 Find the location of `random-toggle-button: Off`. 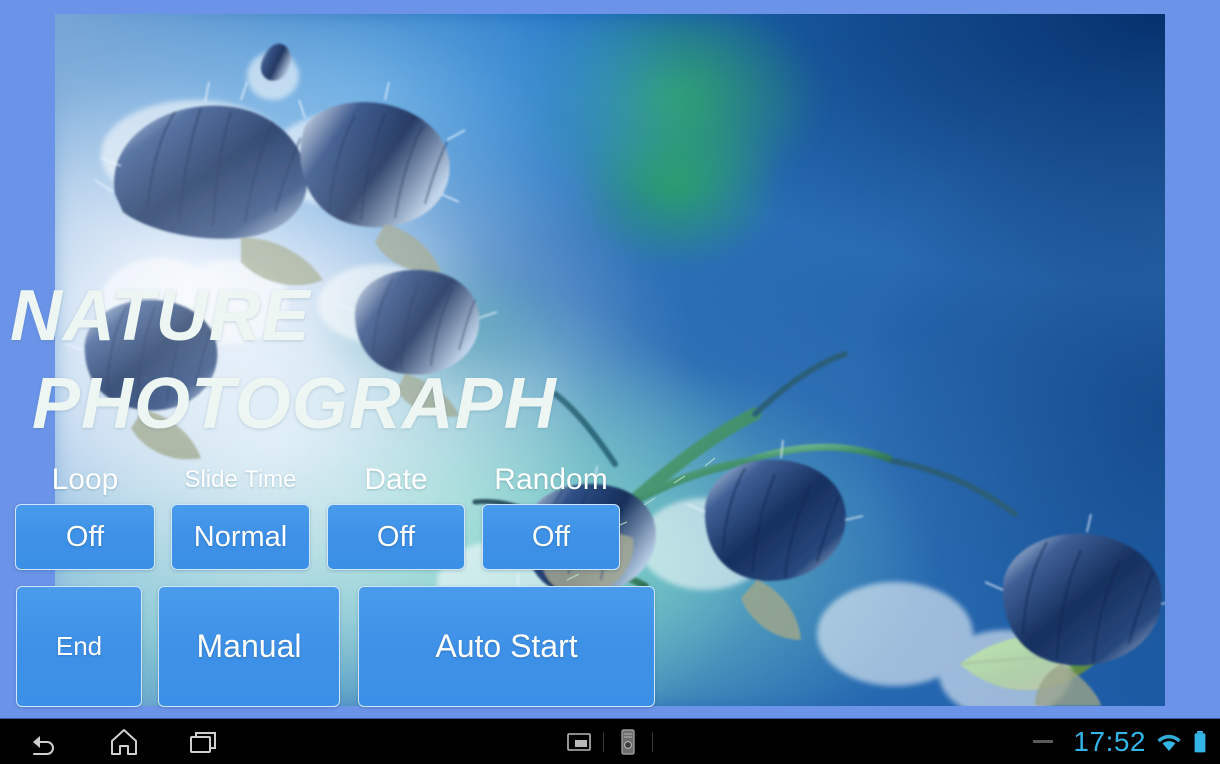

random-toggle-button: Off is located at coordinates (551, 537).